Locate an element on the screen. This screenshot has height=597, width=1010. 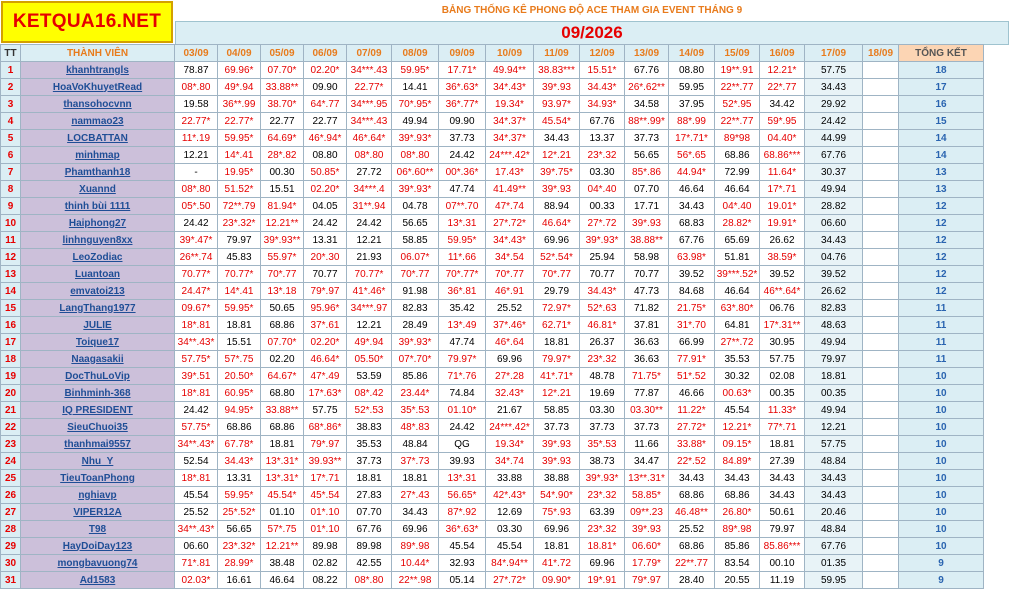
score-cell: 03.30 is located at coordinates (509, 529).